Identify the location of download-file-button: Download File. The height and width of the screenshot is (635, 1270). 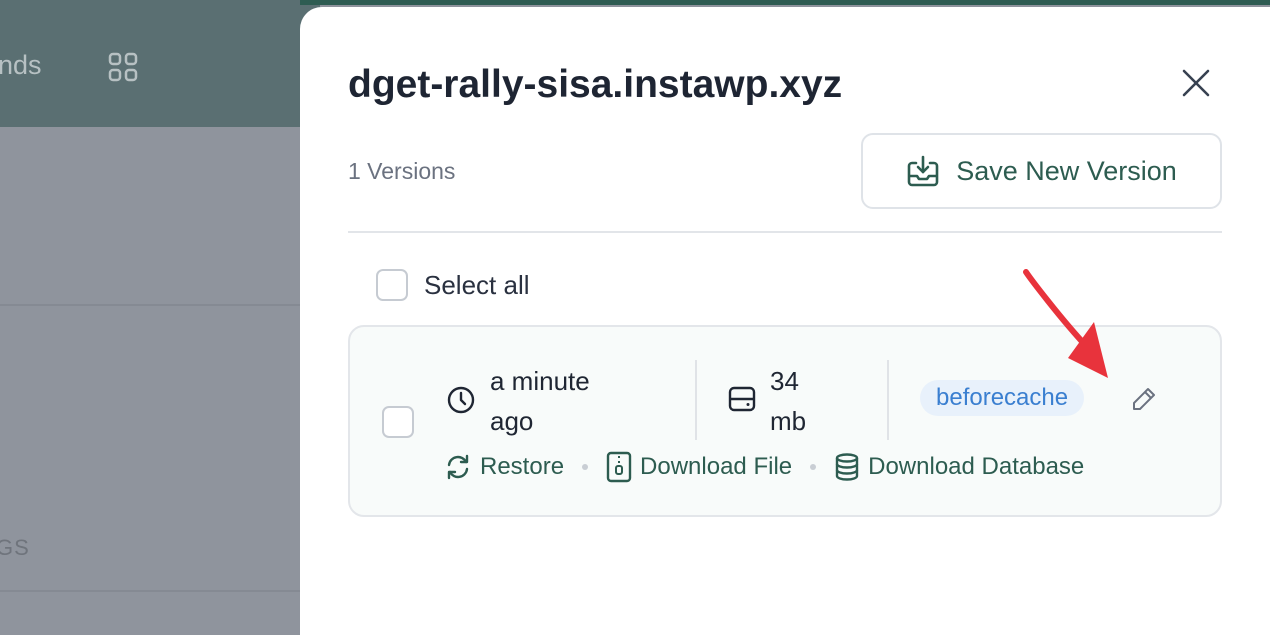
(699, 467).